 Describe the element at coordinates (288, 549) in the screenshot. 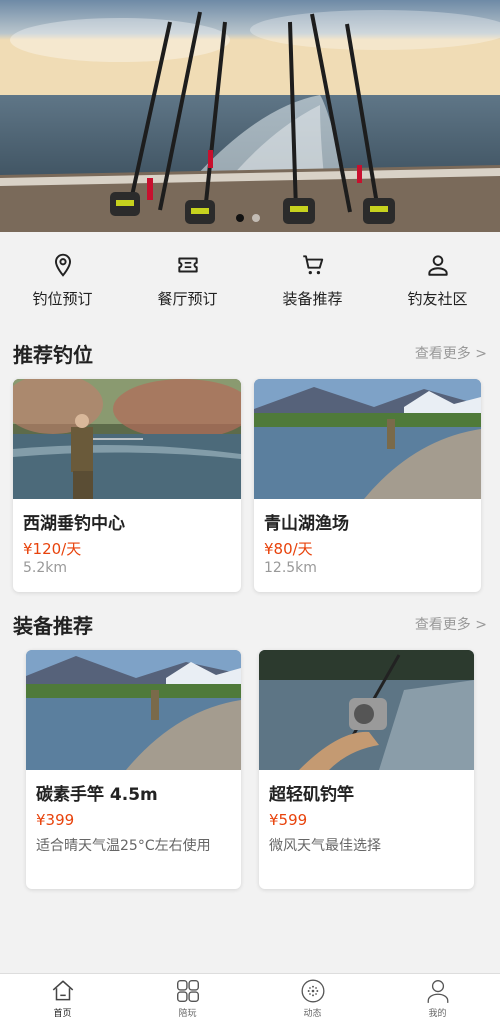

I see `spot-price: ¥80/天` at that location.